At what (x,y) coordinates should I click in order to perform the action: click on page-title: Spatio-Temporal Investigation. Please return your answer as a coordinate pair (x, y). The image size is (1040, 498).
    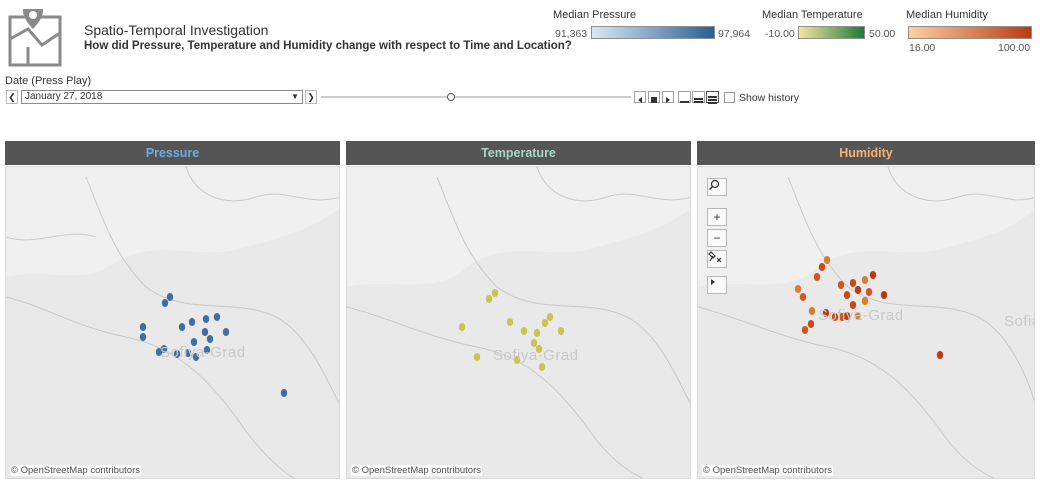
    Looking at the image, I should click on (176, 30).